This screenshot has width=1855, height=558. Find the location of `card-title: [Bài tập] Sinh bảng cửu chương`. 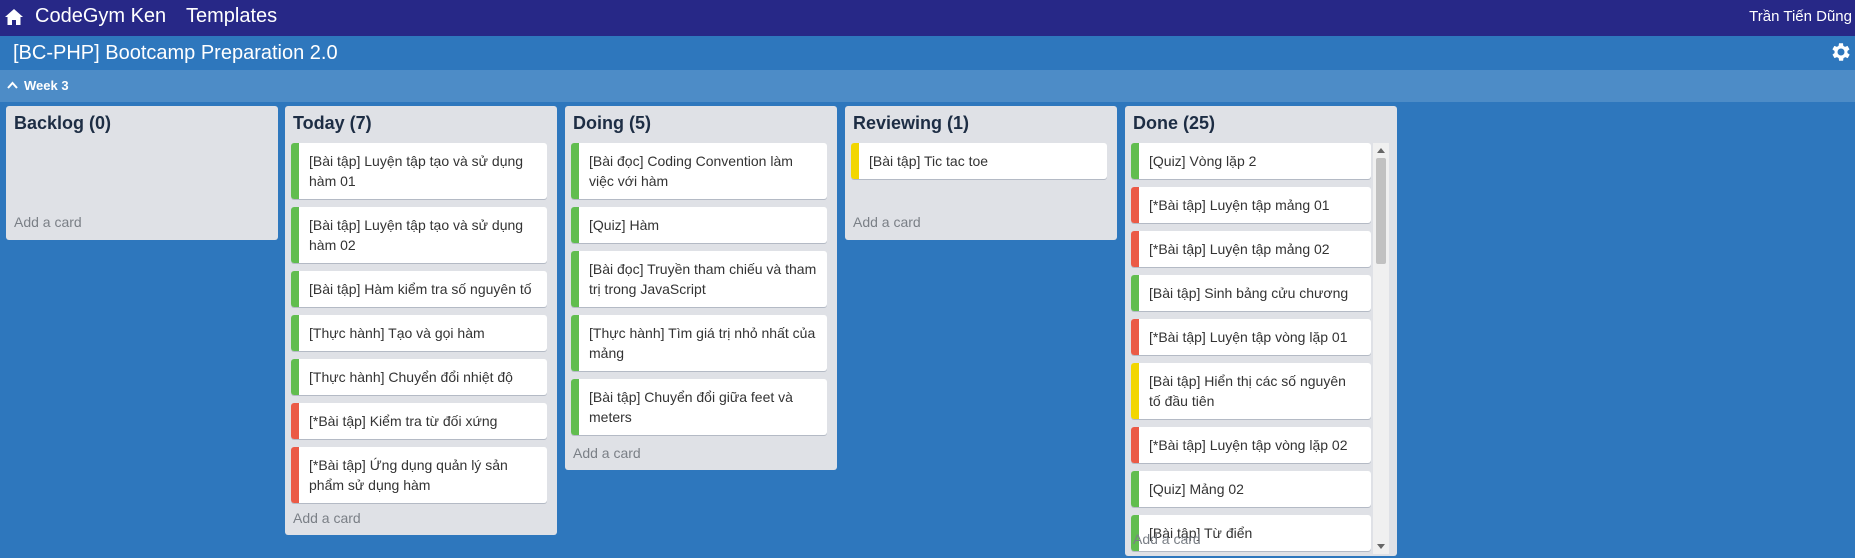

card-title: [Bài tập] Sinh bảng cửu chương is located at coordinates (1249, 293).